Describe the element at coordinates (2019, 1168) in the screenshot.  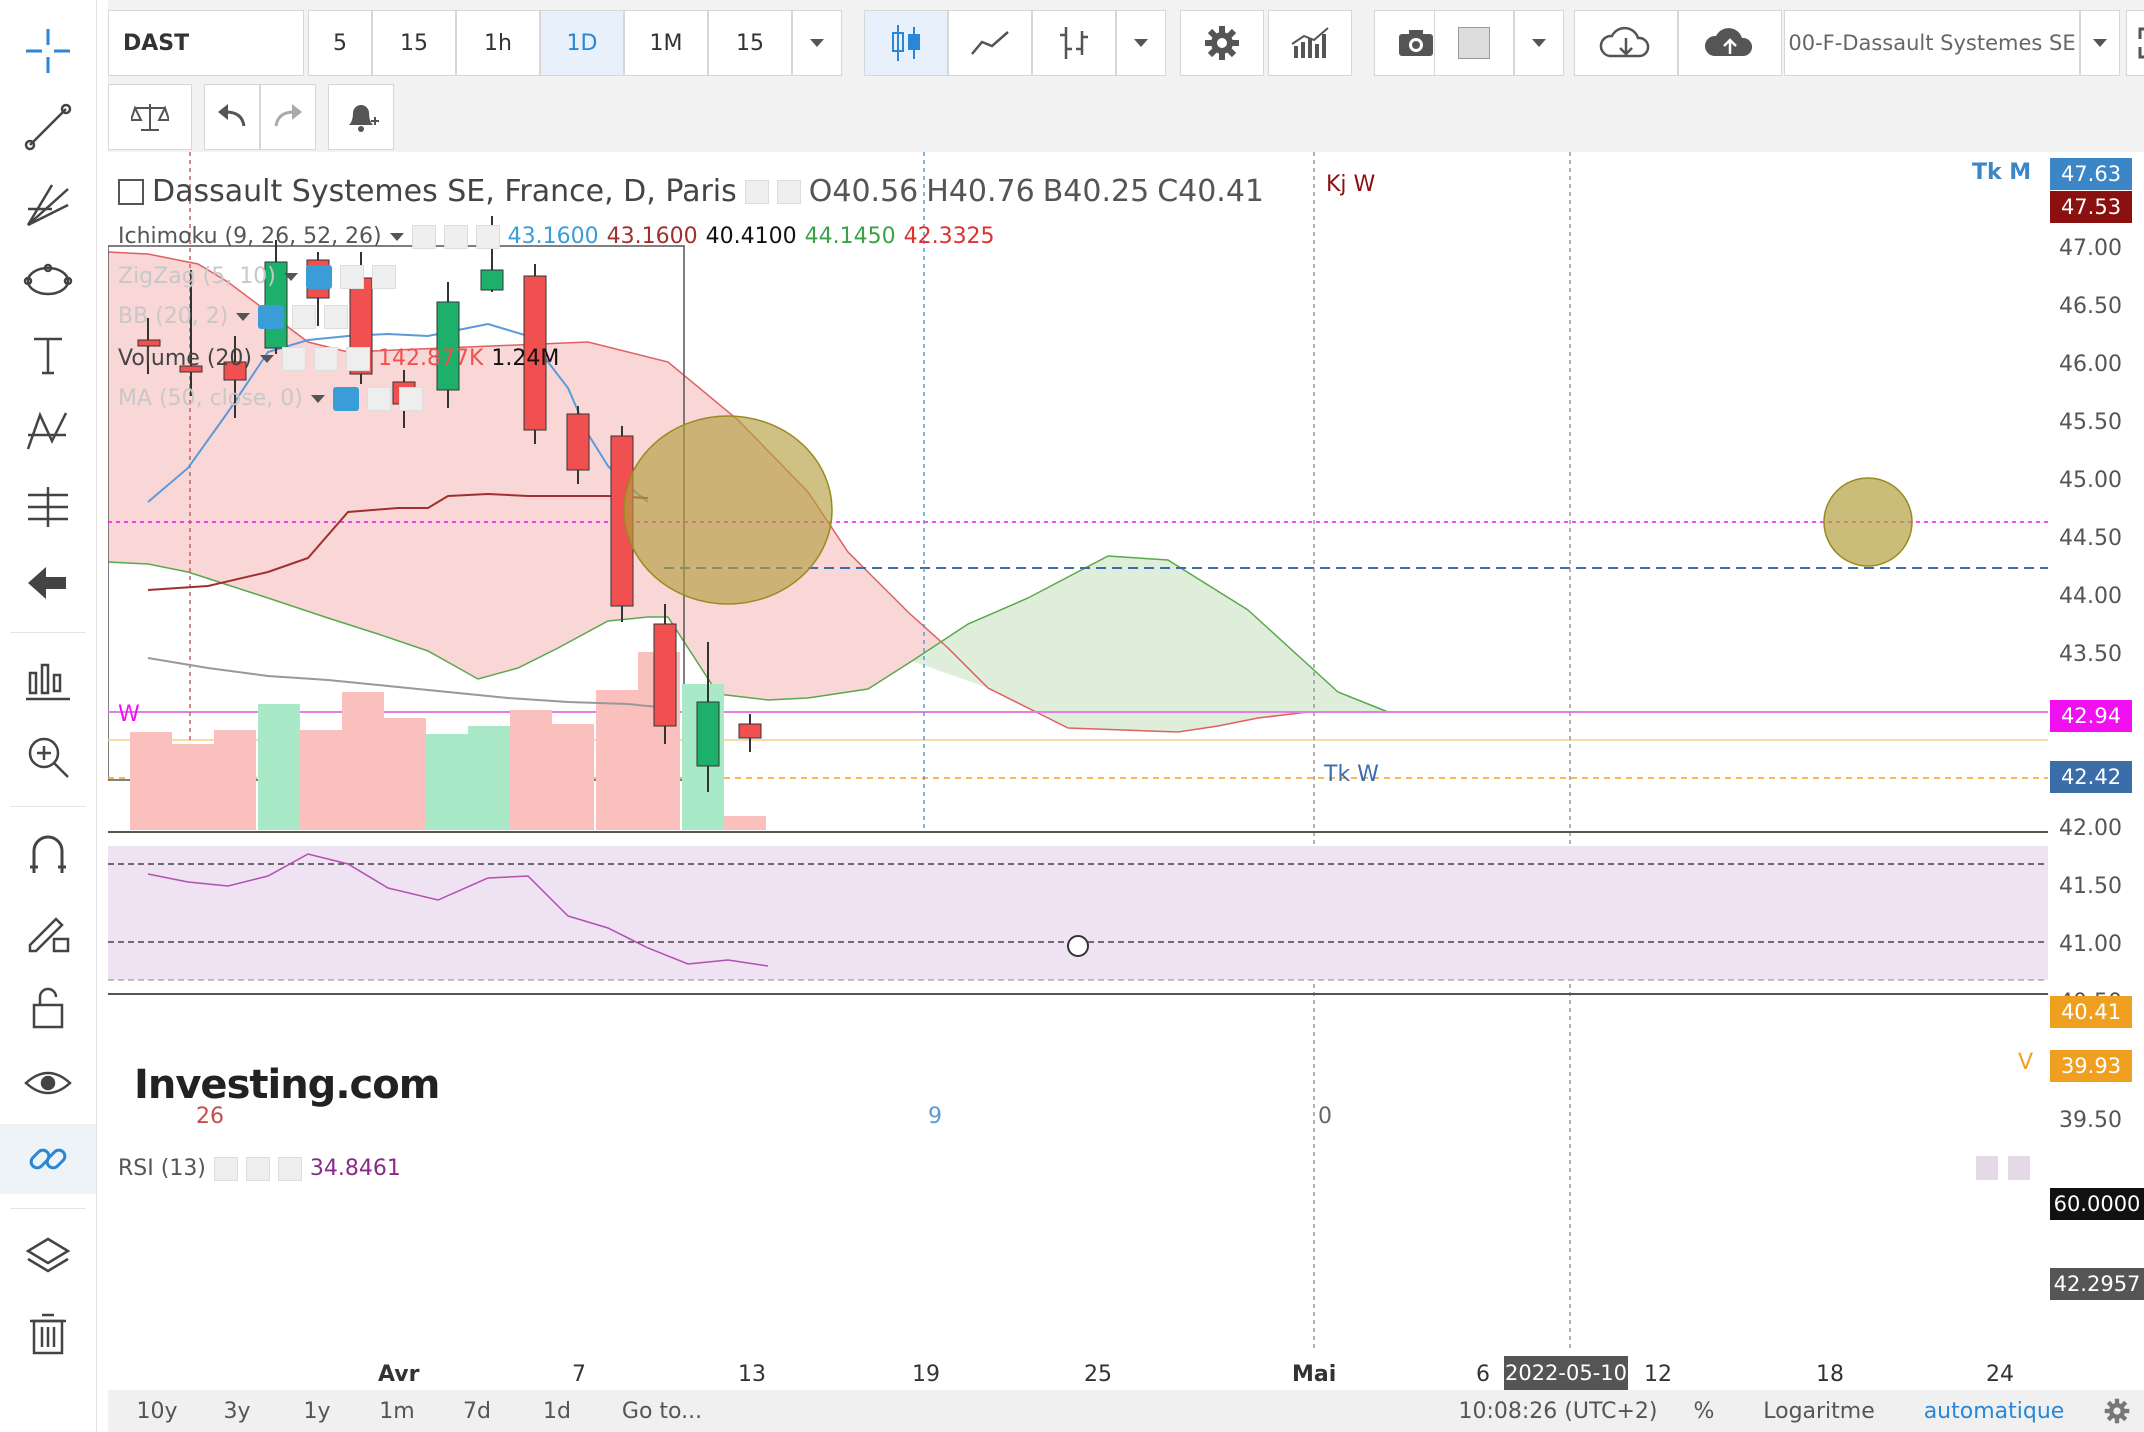
I see `pane-down-icon` at that location.